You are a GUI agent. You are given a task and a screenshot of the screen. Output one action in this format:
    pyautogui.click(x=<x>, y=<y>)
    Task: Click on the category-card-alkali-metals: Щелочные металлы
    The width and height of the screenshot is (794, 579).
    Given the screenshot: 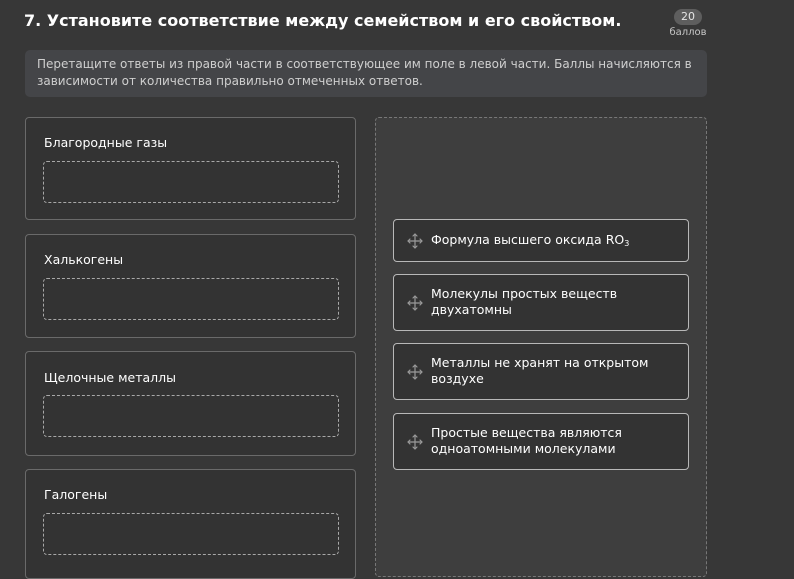 What is the action you would take?
    pyautogui.click(x=190, y=403)
    